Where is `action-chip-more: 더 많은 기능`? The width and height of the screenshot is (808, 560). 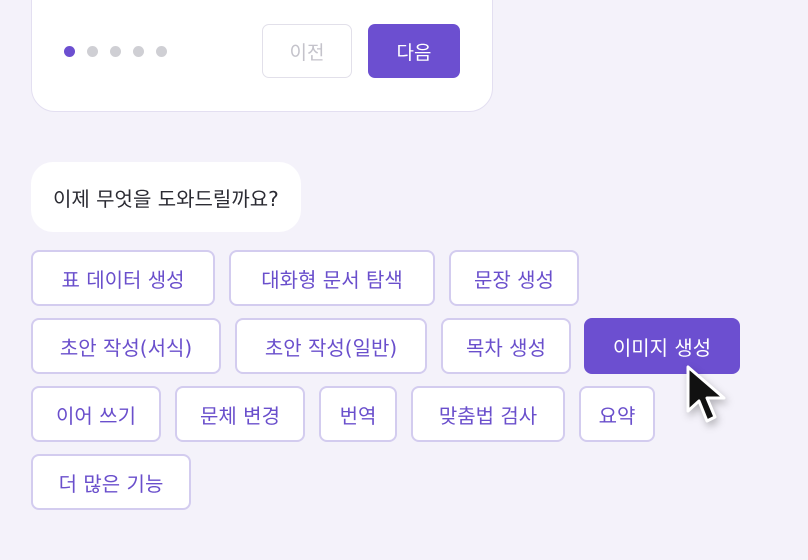
action-chip-more: 더 많은 기능 is located at coordinates (111, 482).